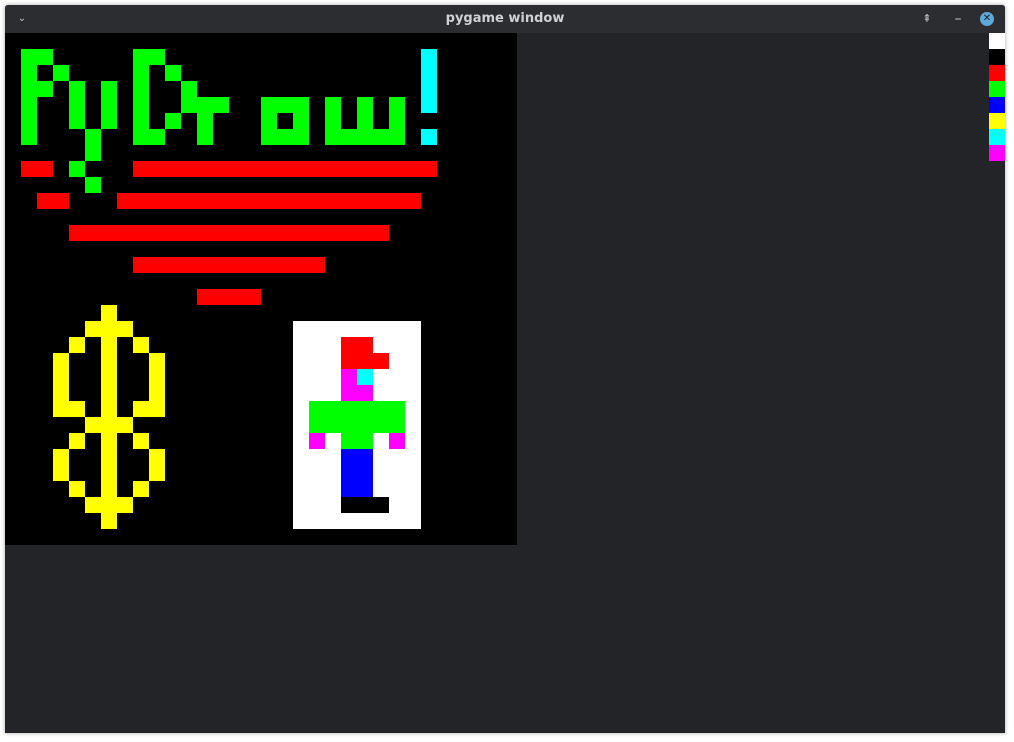  What do you see at coordinates (997, 105) in the screenshot?
I see `swatch-blue` at bounding box center [997, 105].